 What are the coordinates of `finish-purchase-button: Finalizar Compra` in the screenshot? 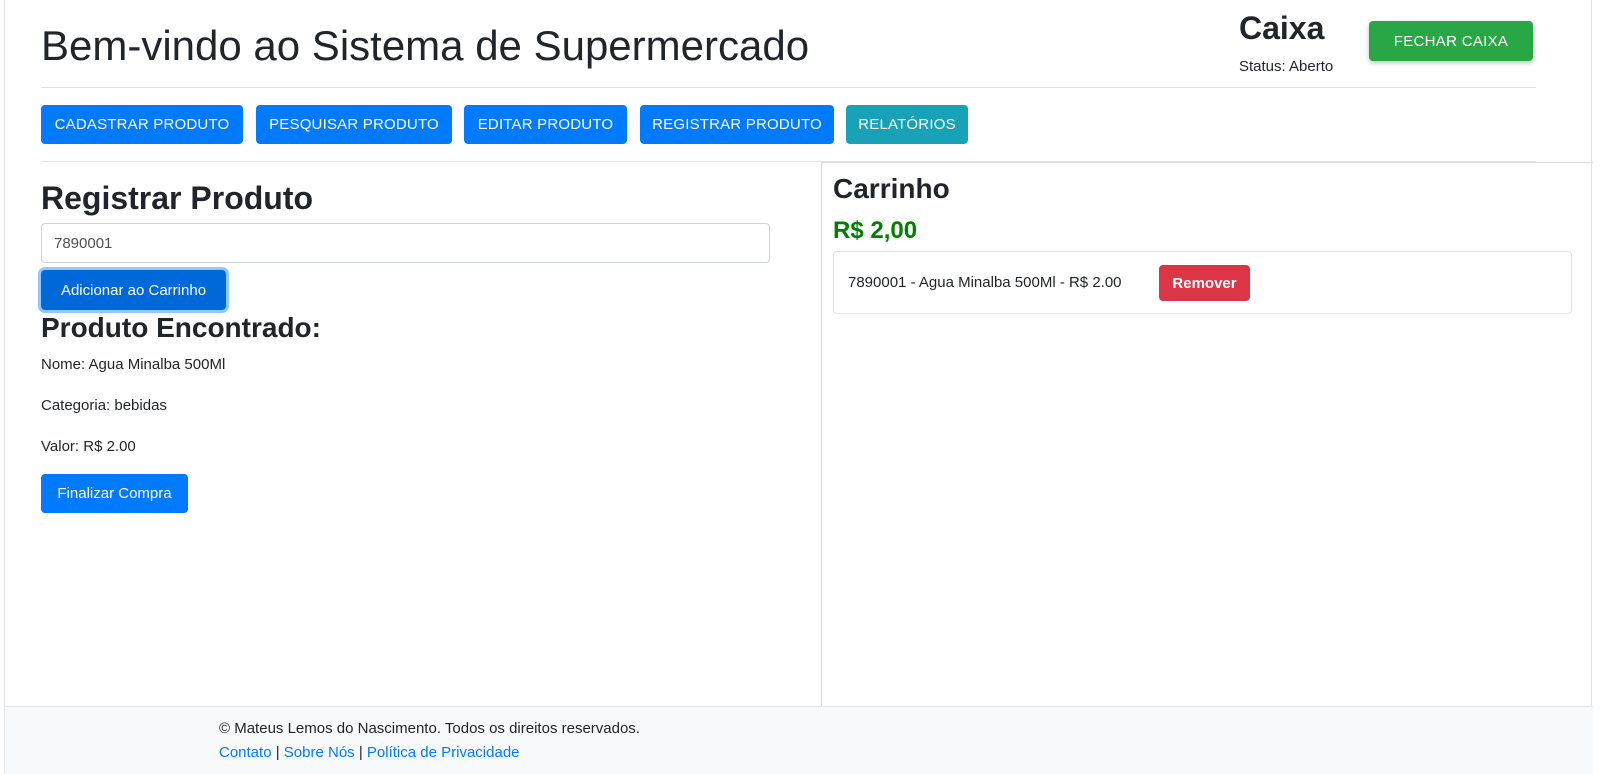 It's located at (114, 493).